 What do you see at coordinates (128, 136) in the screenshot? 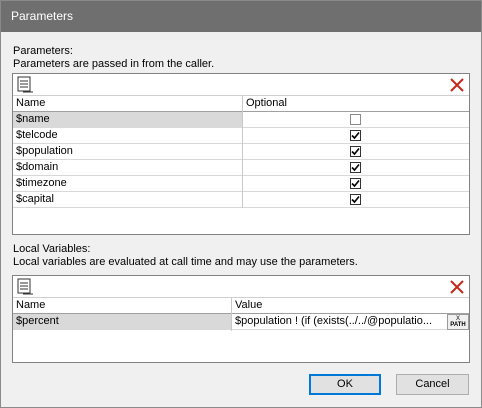
I see `parameter-name-cell: $telcode` at bounding box center [128, 136].